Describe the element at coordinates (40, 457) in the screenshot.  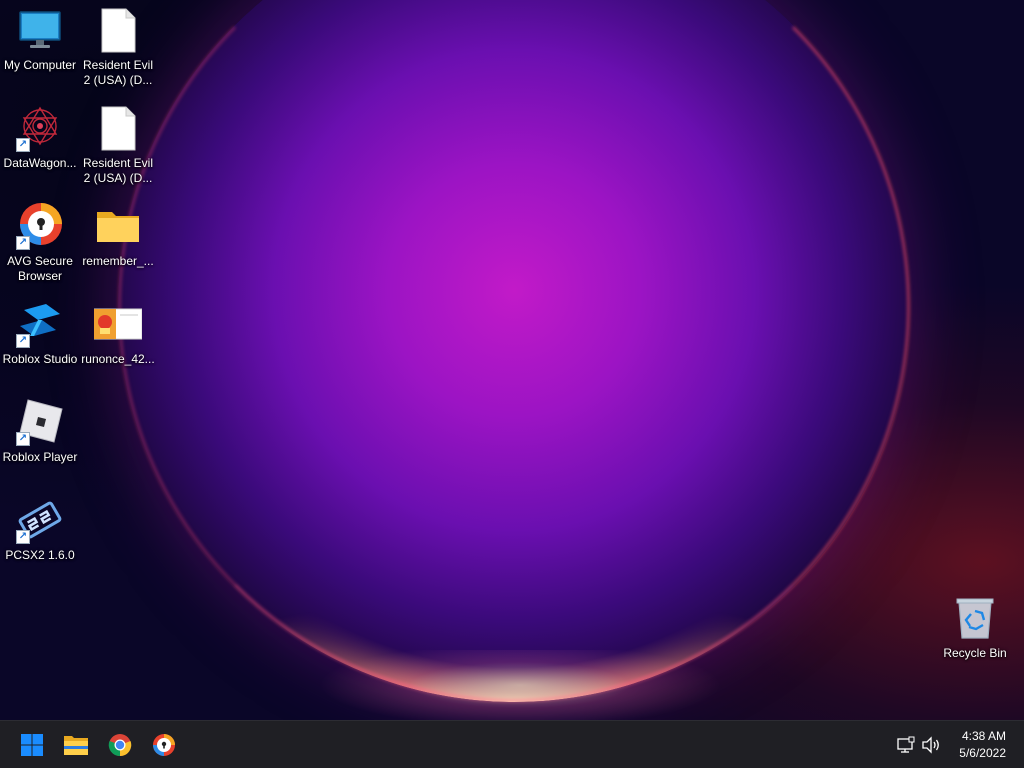
I see `desktop-icon-label: Roblox Player` at that location.